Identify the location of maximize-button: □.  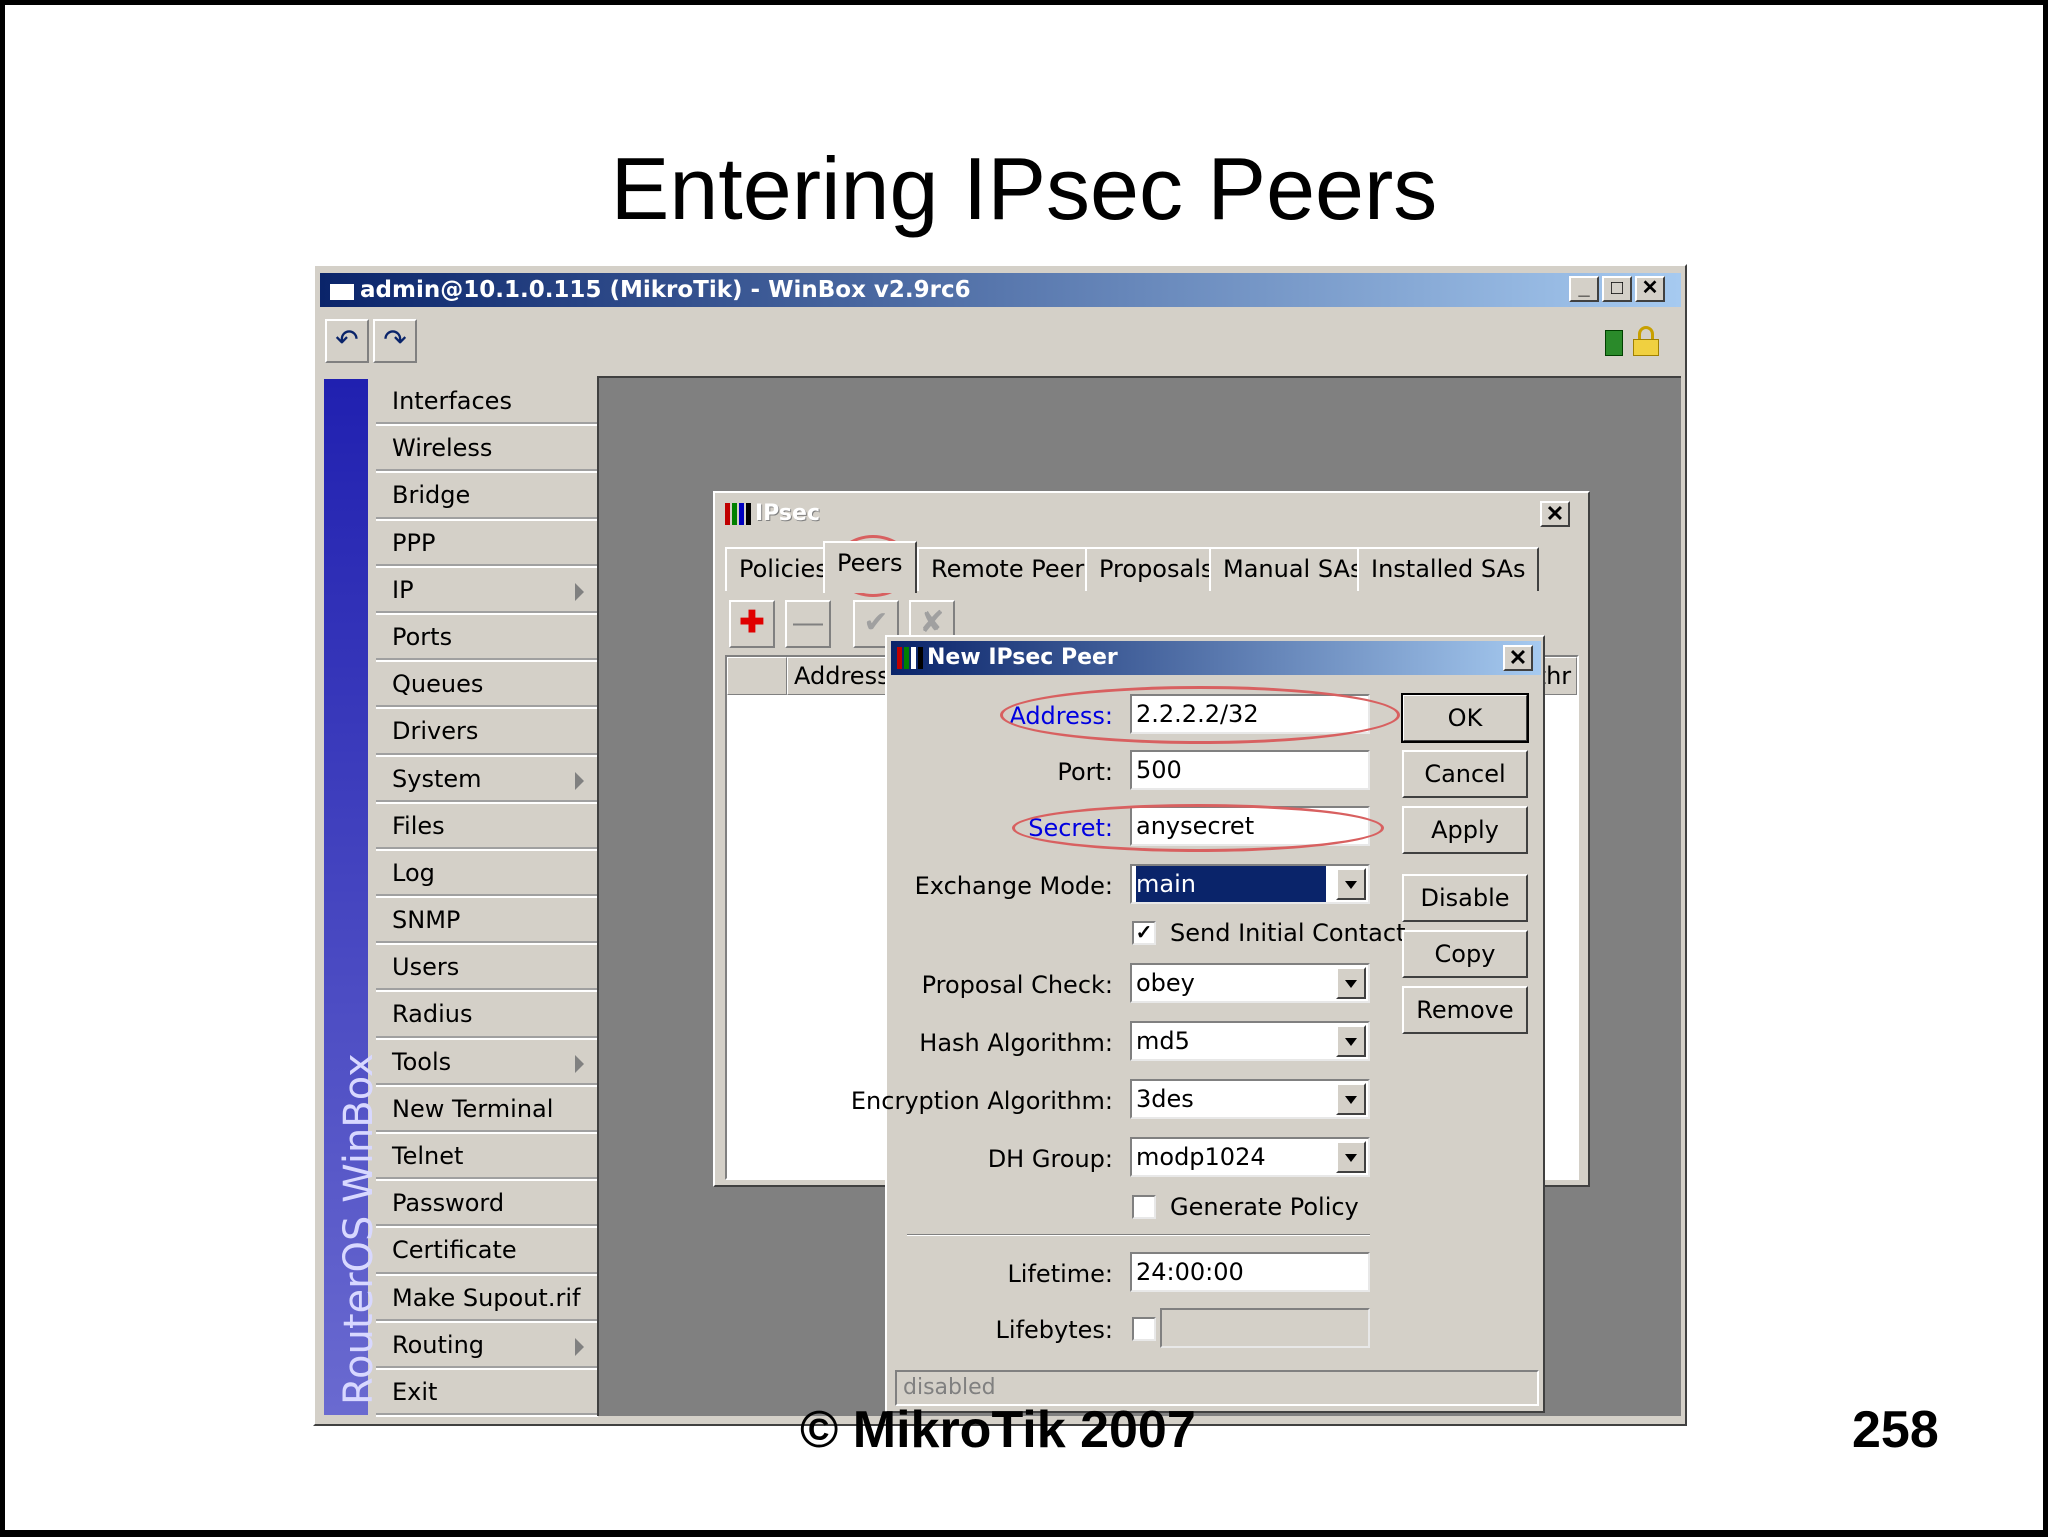
(1617, 289).